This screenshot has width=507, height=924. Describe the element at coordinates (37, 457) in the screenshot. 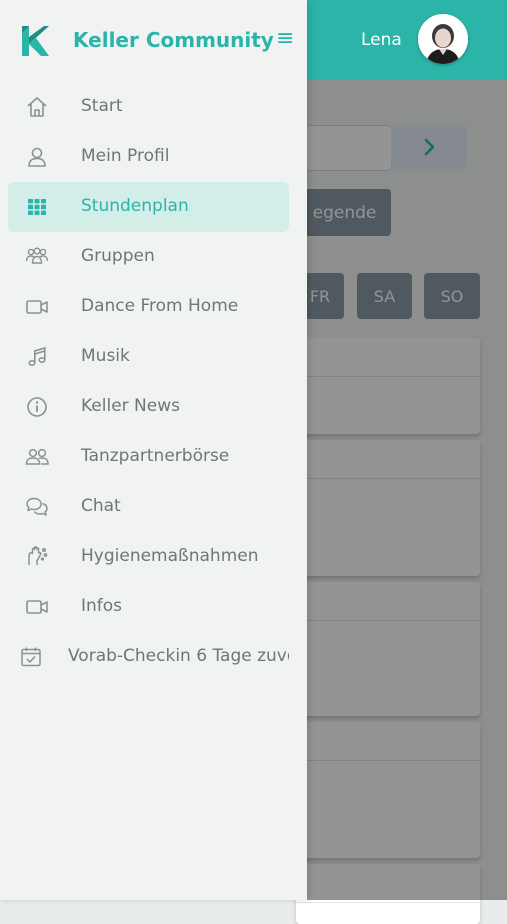

I see `partners-icon` at that location.